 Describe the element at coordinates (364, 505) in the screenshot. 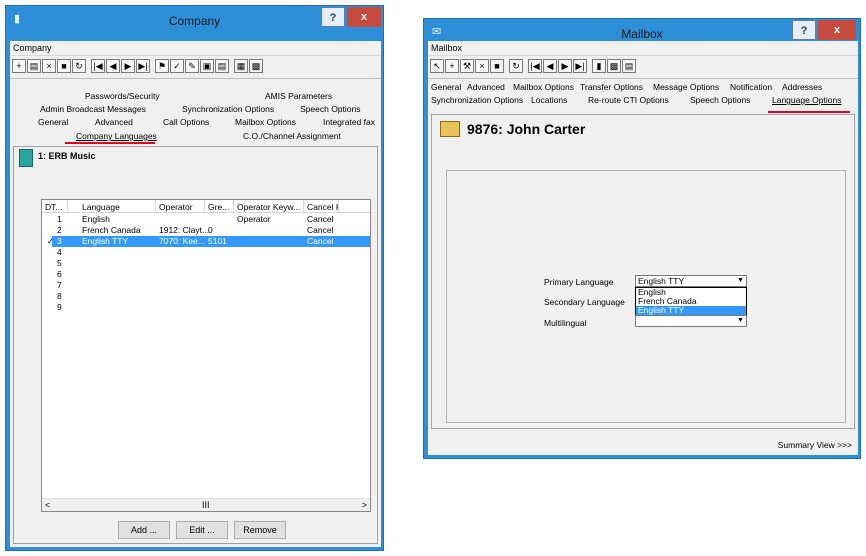

I see `scroll-right-icon: >` at that location.